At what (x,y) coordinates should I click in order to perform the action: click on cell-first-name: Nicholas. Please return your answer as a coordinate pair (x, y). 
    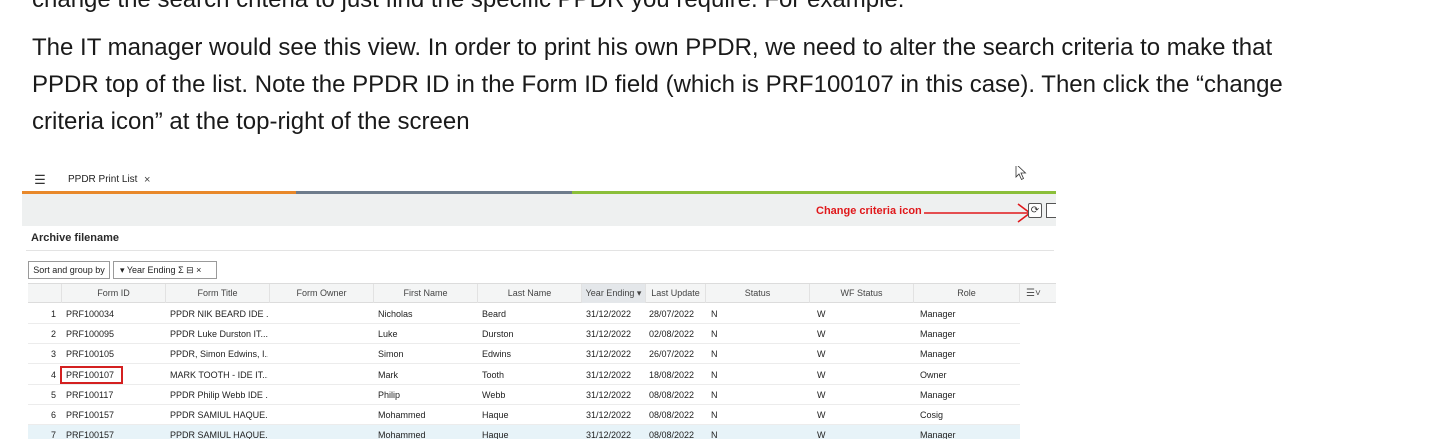
    Looking at the image, I should click on (395, 314).